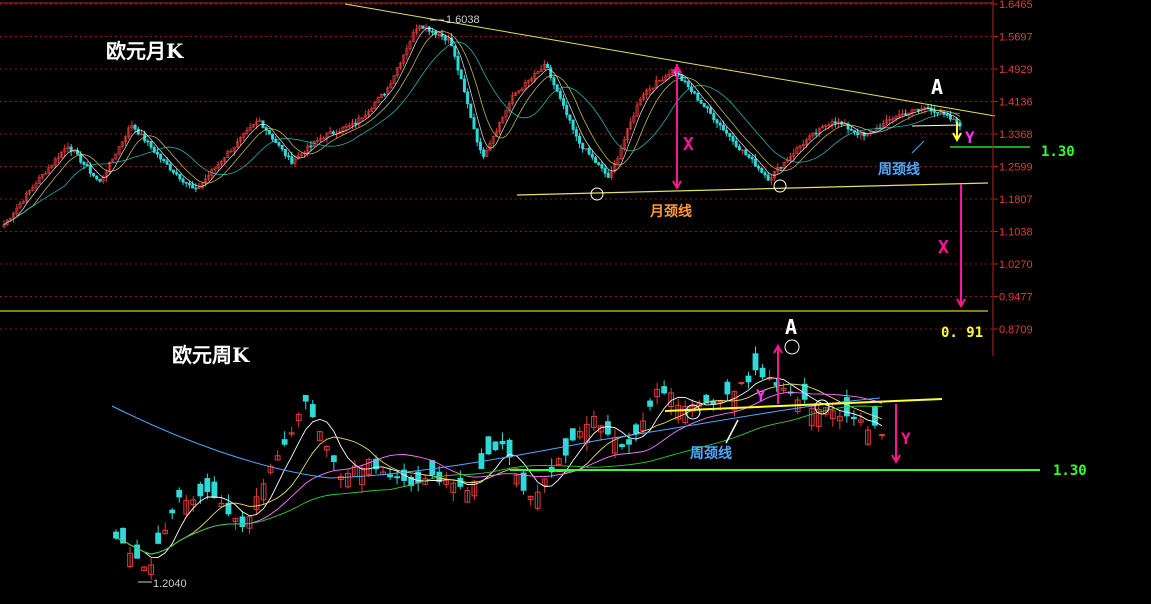 Image resolution: width=1151 pixels, height=604 pixels. What do you see at coordinates (1016, 168) in the screenshot?
I see `axis-tick-label: 1.2599` at bounding box center [1016, 168].